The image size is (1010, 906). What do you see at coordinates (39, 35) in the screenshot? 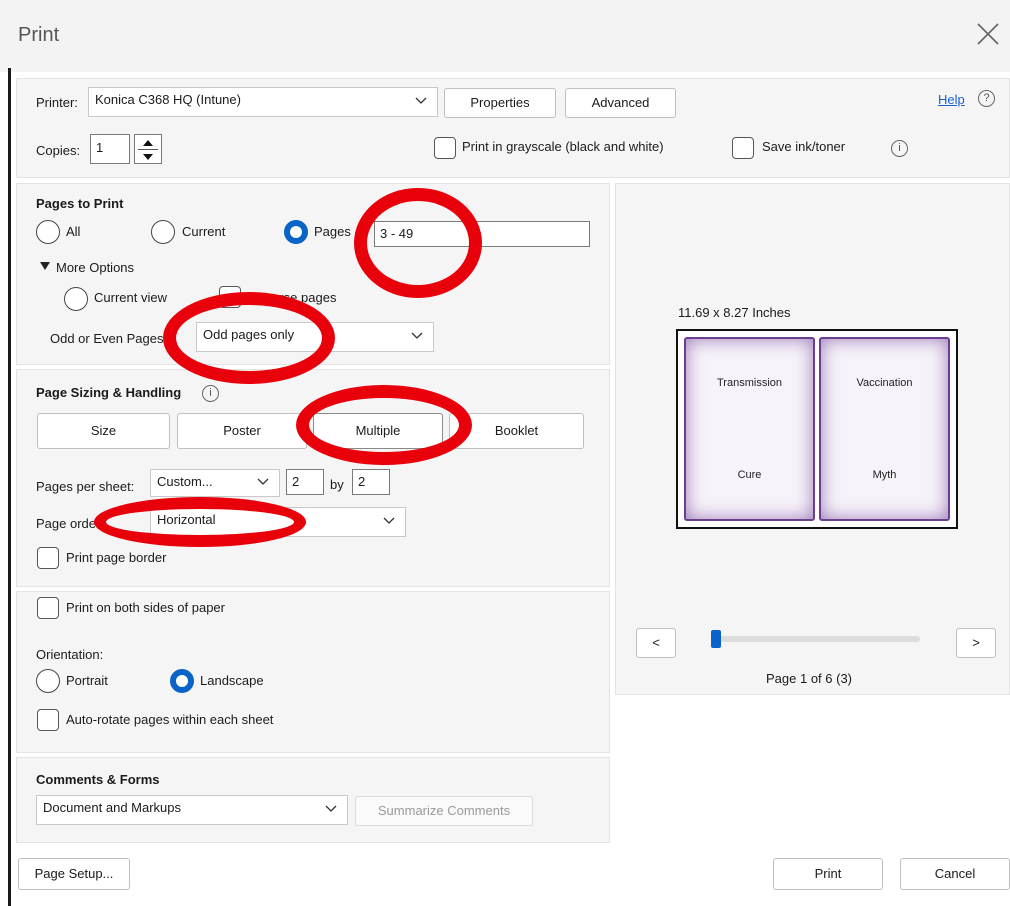
I see `dialog-title: Print` at bounding box center [39, 35].